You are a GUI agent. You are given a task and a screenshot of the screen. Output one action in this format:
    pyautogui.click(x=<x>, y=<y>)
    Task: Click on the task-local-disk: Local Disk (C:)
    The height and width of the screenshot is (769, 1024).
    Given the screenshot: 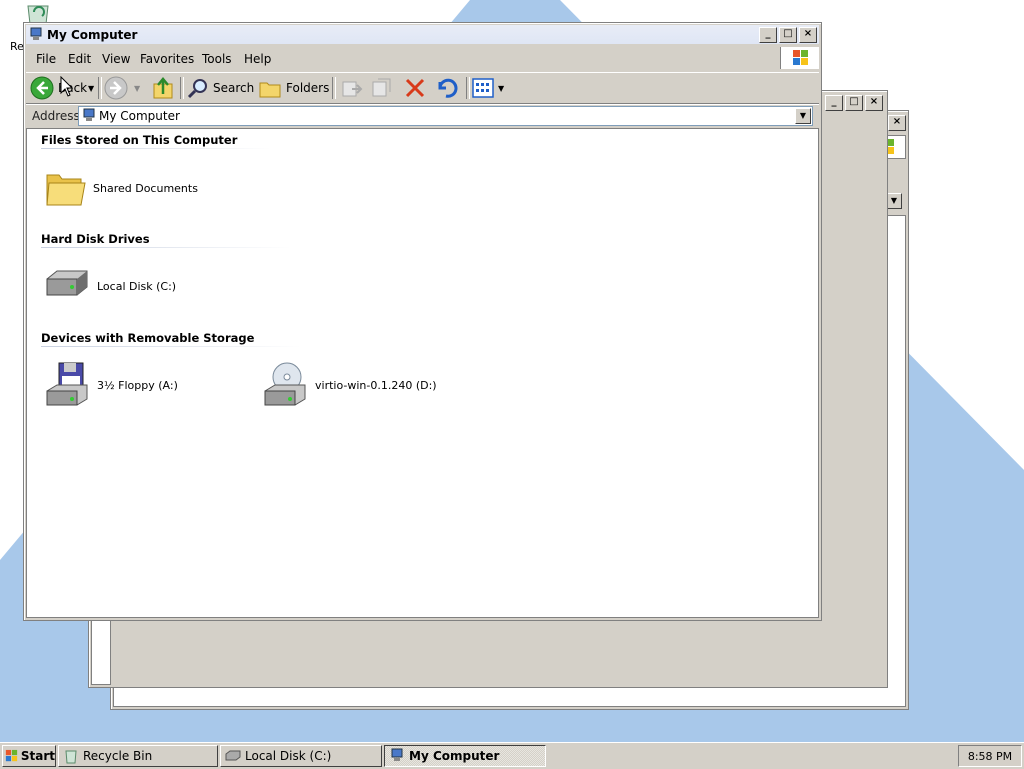 What is the action you would take?
    pyautogui.click(x=301, y=756)
    